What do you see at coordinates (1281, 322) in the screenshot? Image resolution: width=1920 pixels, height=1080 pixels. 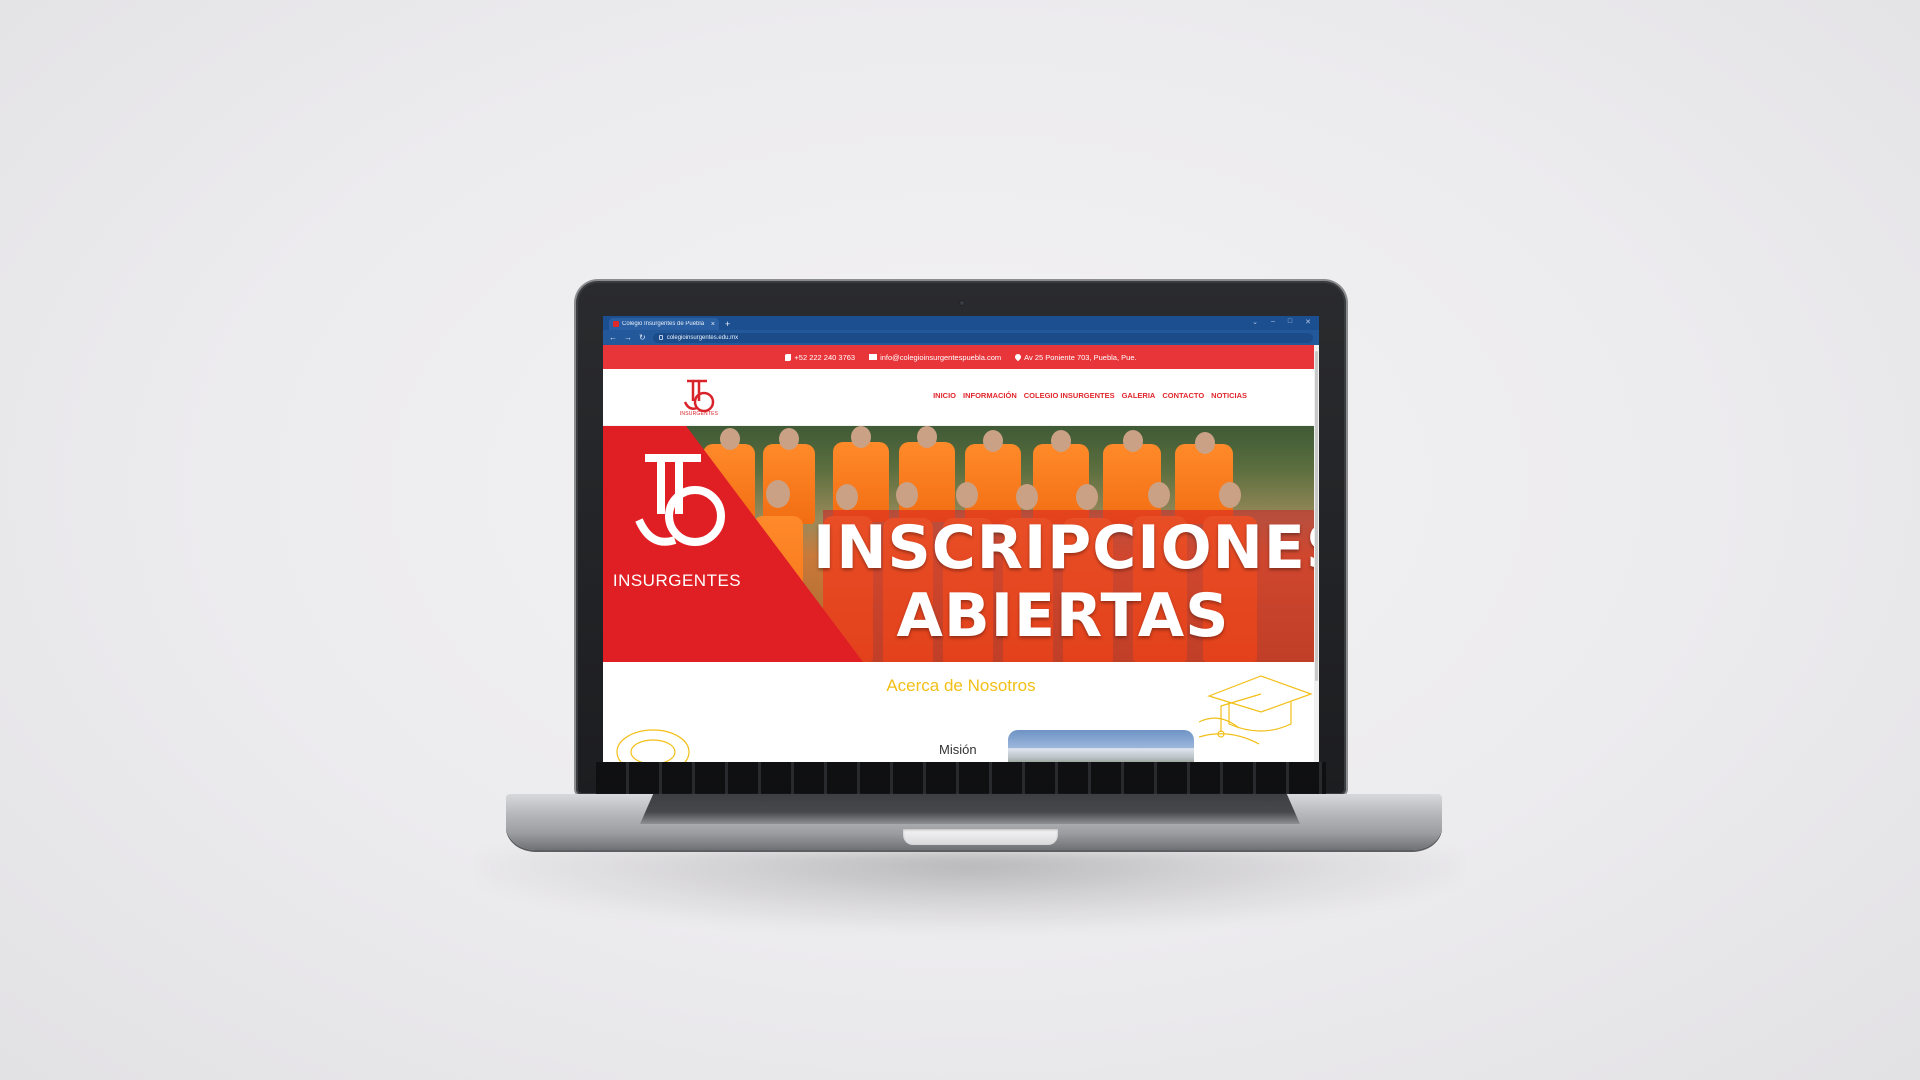 I see `window-controls: ⌄ – □ ✕` at bounding box center [1281, 322].